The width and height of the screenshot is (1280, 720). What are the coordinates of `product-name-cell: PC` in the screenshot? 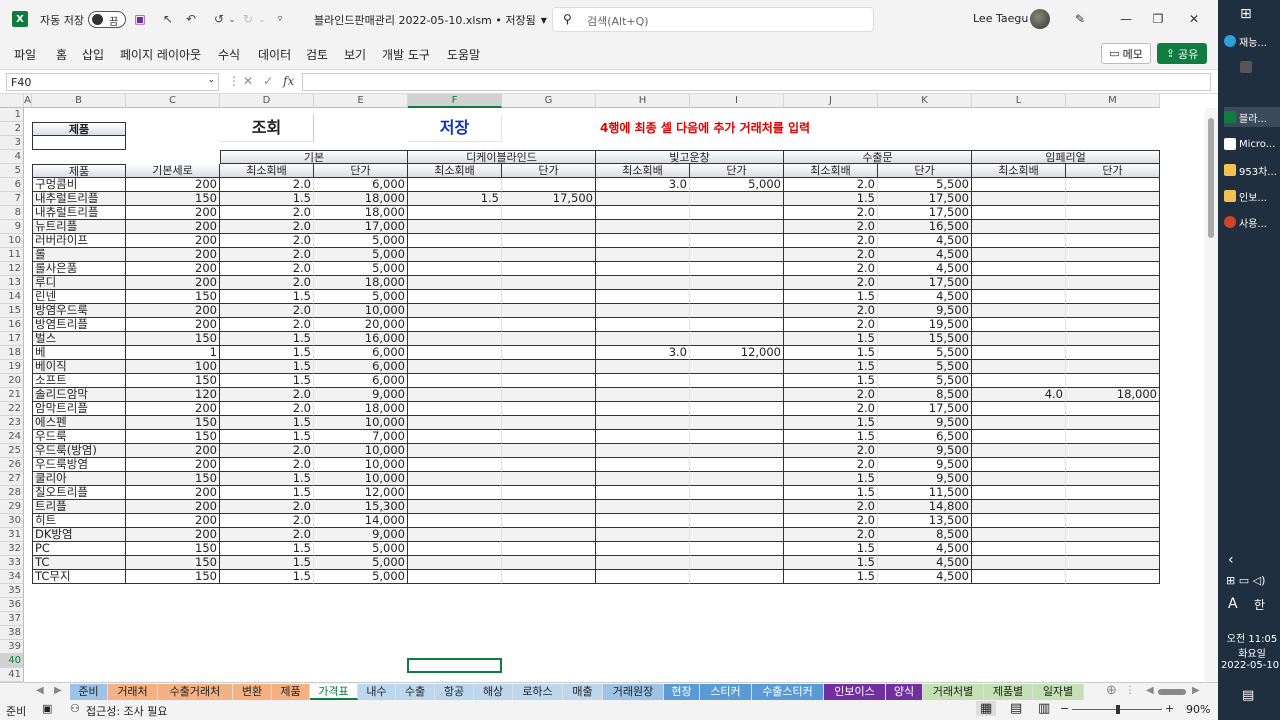 It's located at (79, 549).